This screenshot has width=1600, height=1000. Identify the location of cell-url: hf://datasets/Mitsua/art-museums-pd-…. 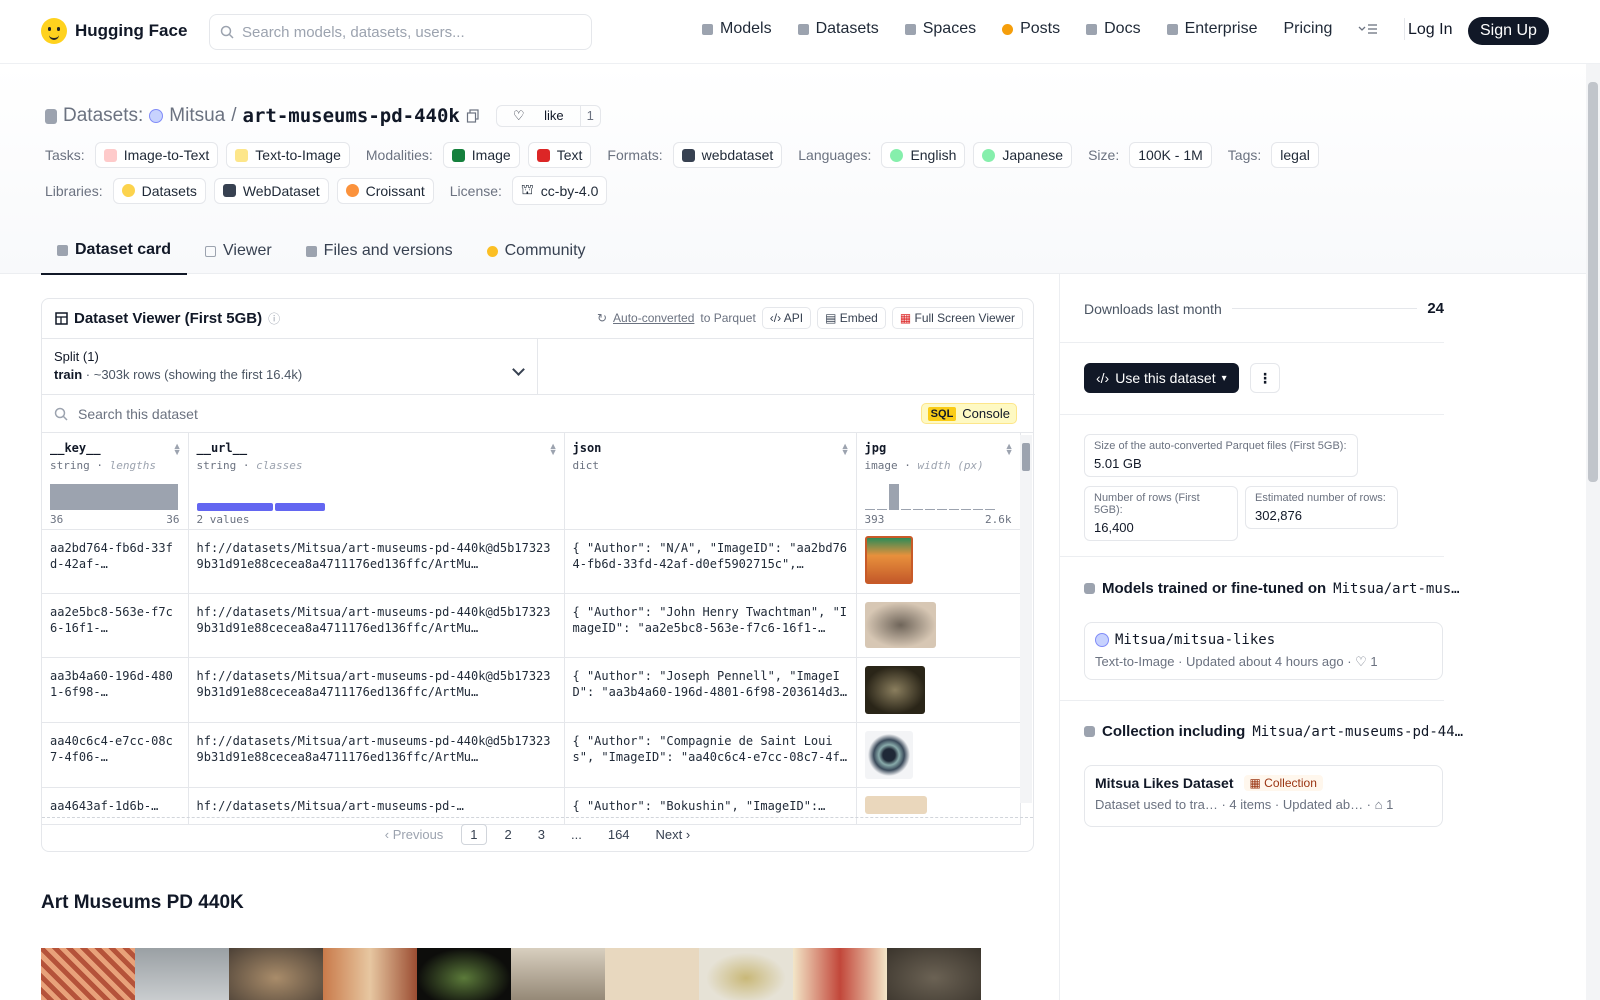
(330, 805).